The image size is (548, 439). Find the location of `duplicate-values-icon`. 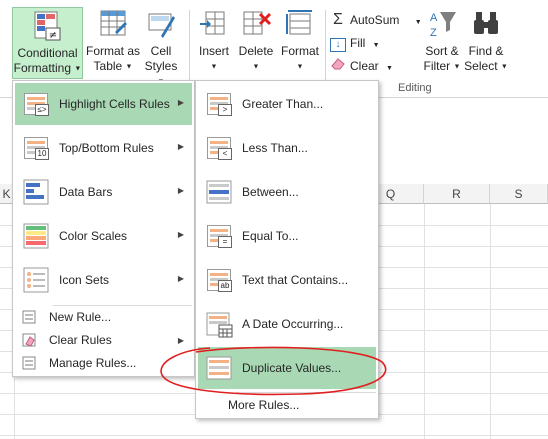

duplicate-values-icon is located at coordinates (219, 368).